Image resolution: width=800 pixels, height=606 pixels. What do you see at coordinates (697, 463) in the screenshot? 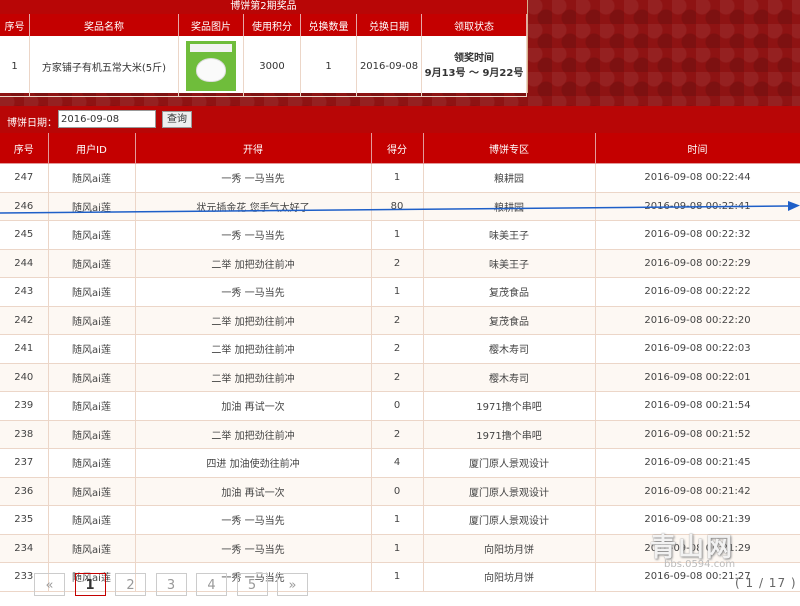
I see `cell-time: 2016-09-08 00:21:45` at bounding box center [697, 463].